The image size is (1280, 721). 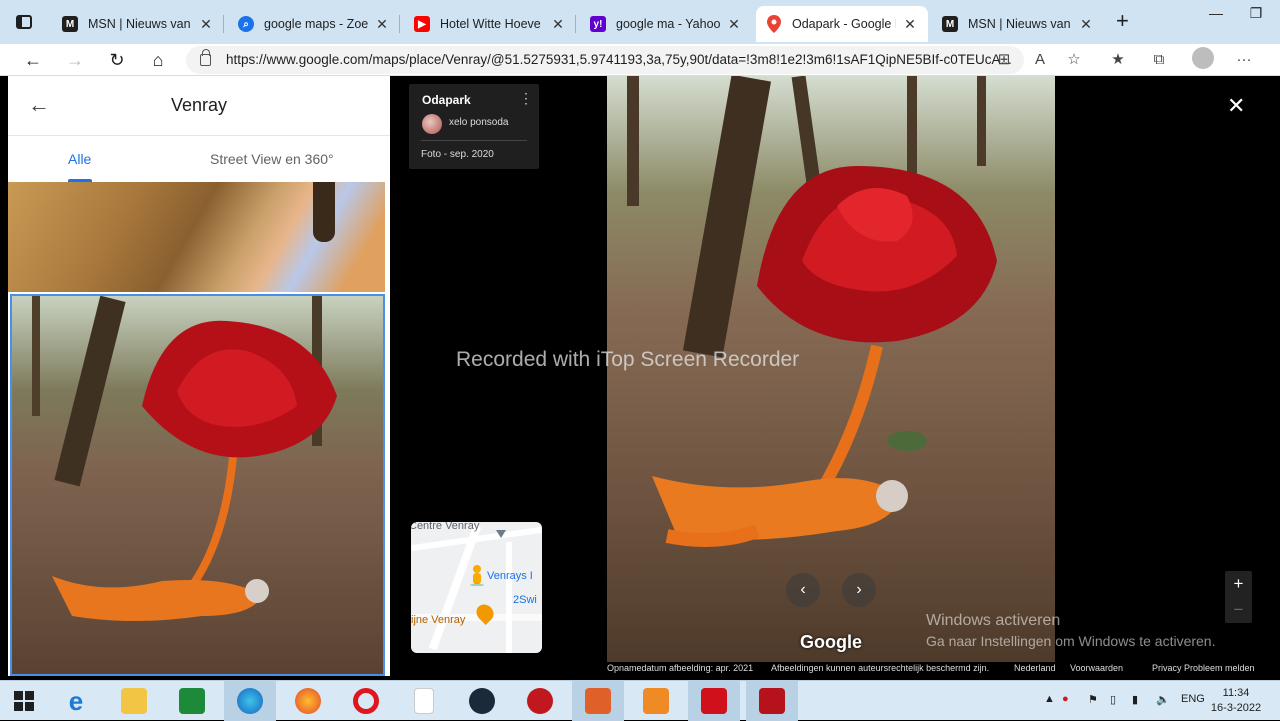 What do you see at coordinates (24, 22) in the screenshot?
I see `tab-actions-icon` at bounding box center [24, 22].